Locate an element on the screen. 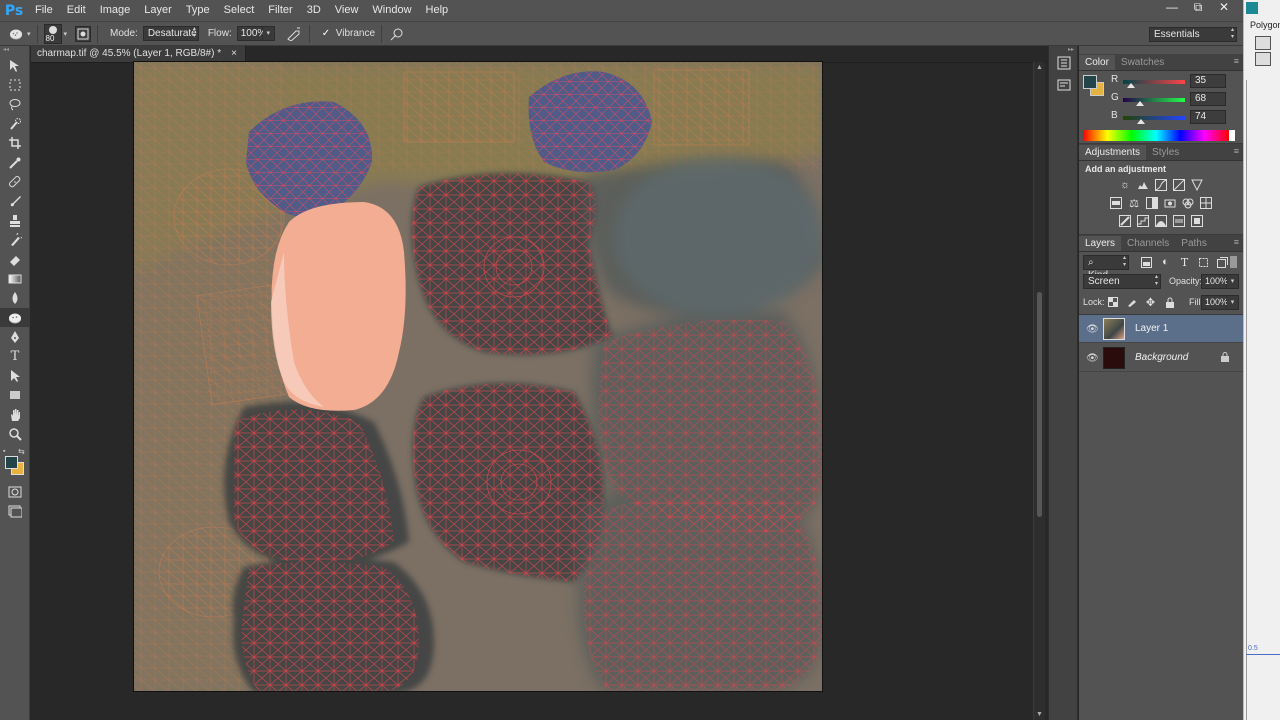 The height and width of the screenshot is (720, 1280). history-panel-icon is located at coordinates (1064, 63).